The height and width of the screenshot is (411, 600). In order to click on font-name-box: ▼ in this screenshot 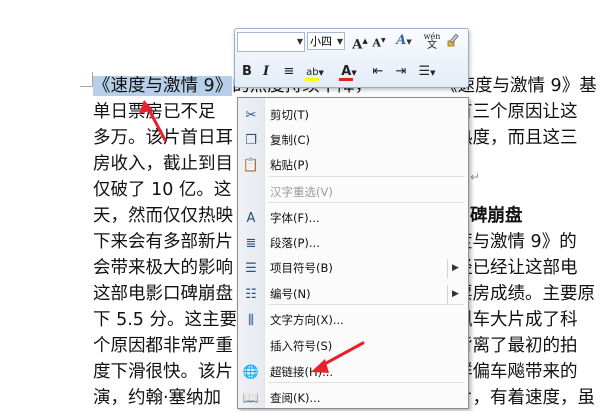, I will do `click(271, 42)`.